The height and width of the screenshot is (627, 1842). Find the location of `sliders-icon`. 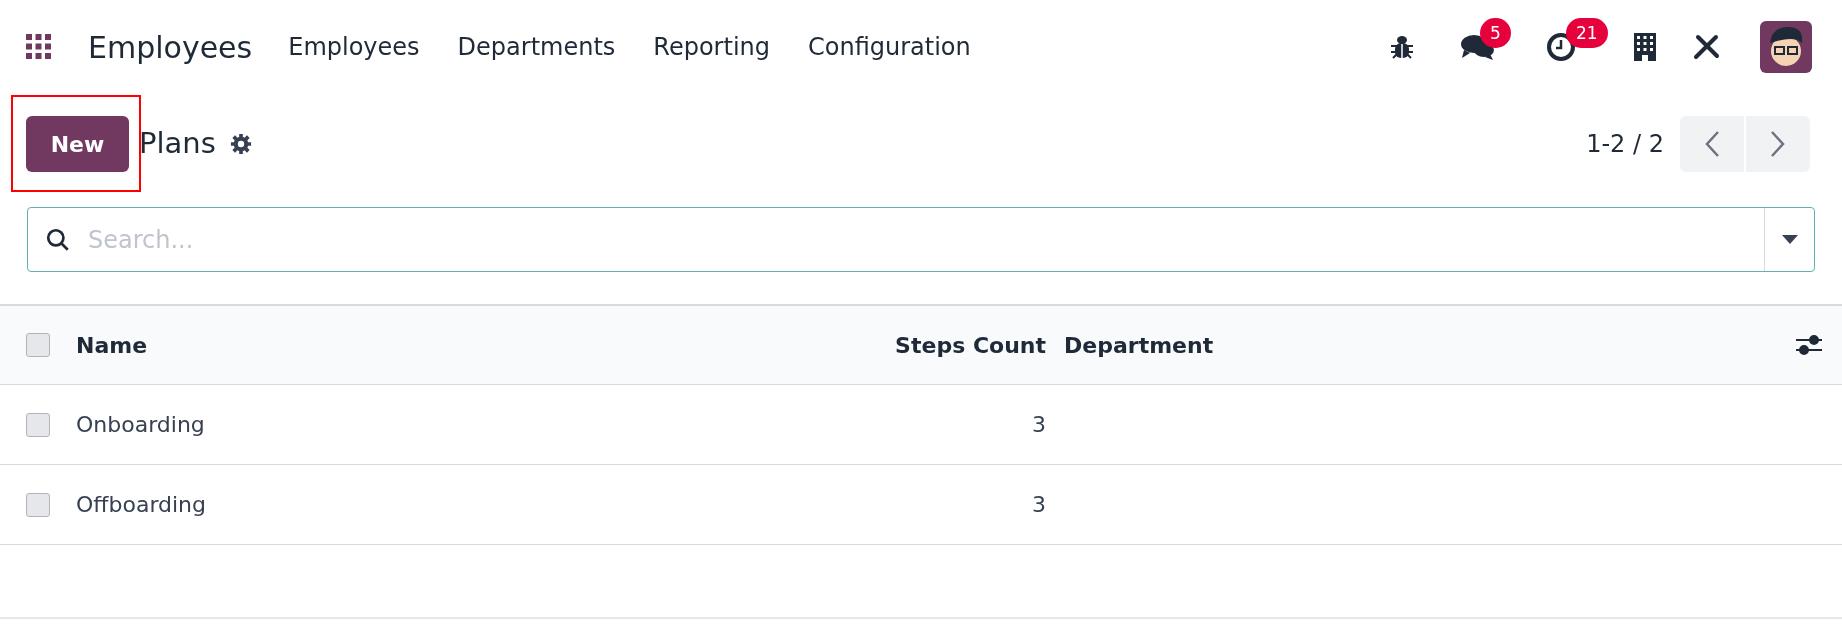

sliders-icon is located at coordinates (1809, 345).